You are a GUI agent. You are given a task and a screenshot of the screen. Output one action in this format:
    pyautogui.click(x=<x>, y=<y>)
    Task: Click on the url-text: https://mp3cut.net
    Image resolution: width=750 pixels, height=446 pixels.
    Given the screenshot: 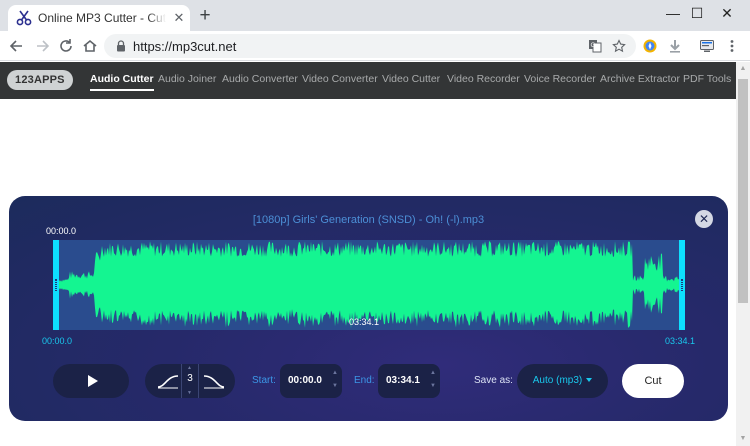 What is the action you would take?
    pyautogui.click(x=185, y=46)
    